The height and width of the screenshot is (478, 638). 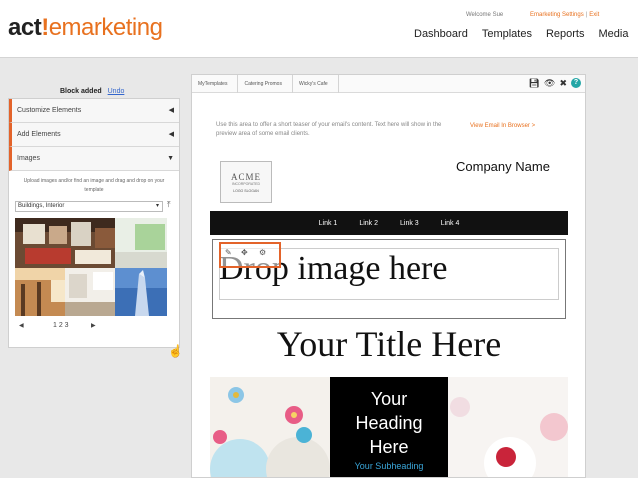 What do you see at coordinates (175, 351) in the screenshot?
I see `hand-cursor-icon: ☝` at bounding box center [175, 351].